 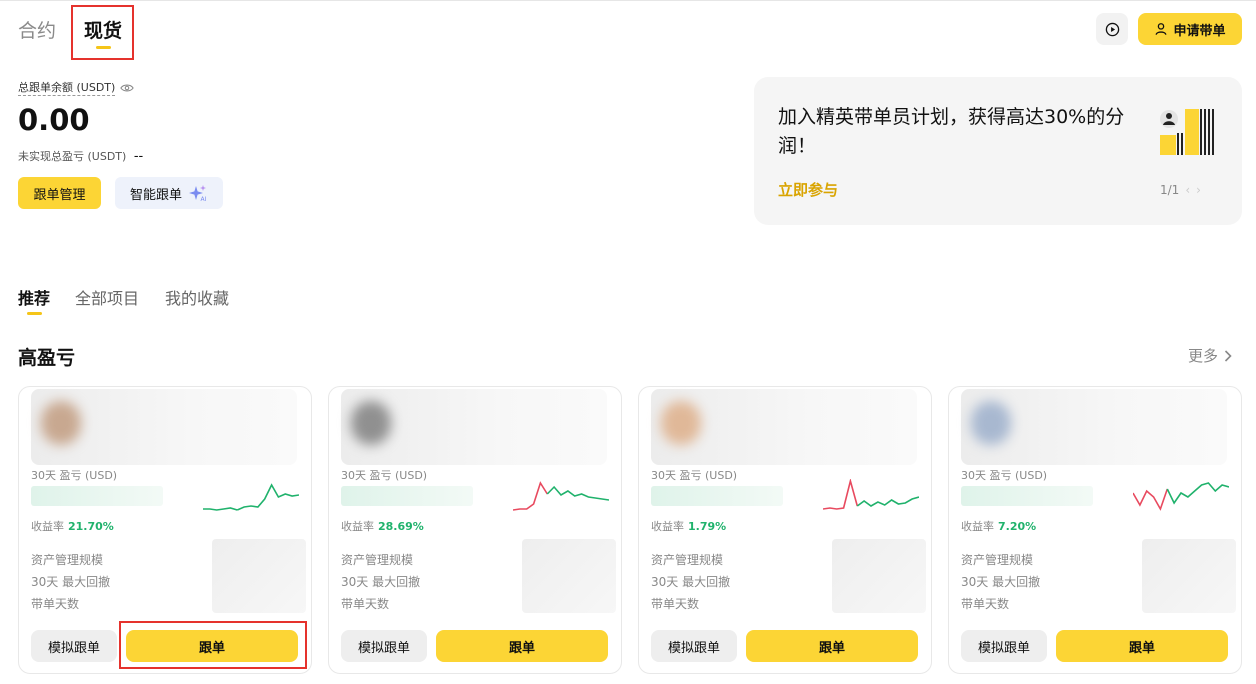 I want to click on promo-banner-title: 加入精英带单员计划，获得高达30%的分润！, so click(x=951, y=131).